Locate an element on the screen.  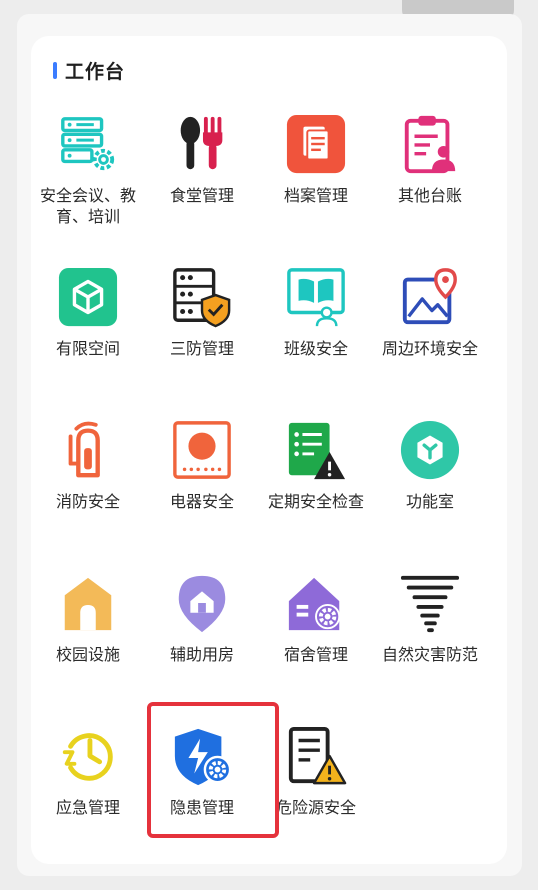
section-accent-bar is located at coordinates (55, 70).